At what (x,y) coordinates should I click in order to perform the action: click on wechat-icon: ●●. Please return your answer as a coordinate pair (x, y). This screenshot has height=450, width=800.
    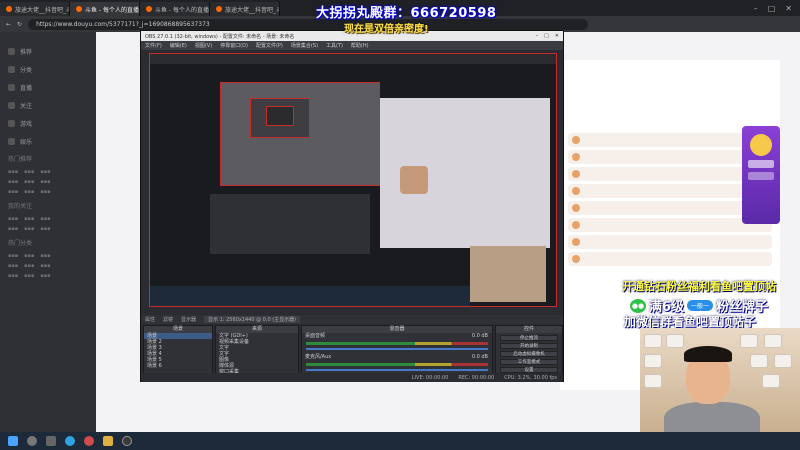
    Looking at the image, I should click on (638, 305).